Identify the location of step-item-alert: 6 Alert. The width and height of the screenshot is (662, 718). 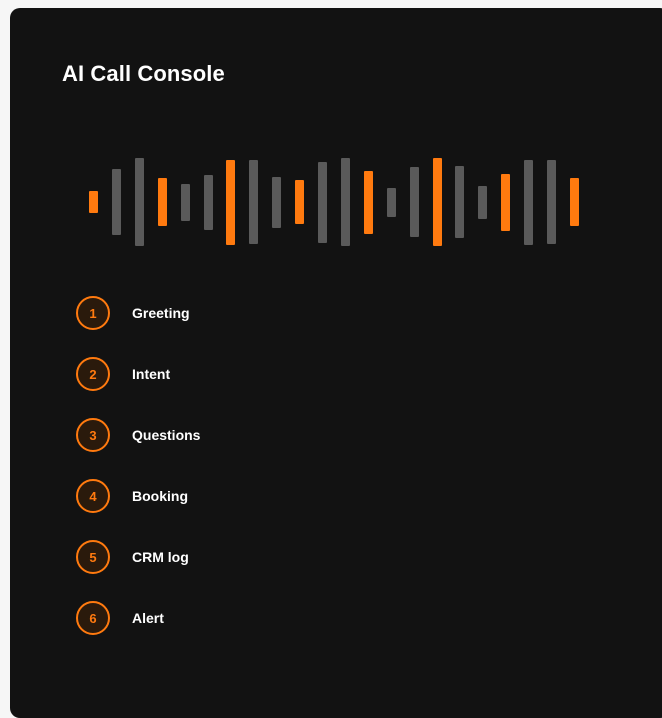
(138, 618).